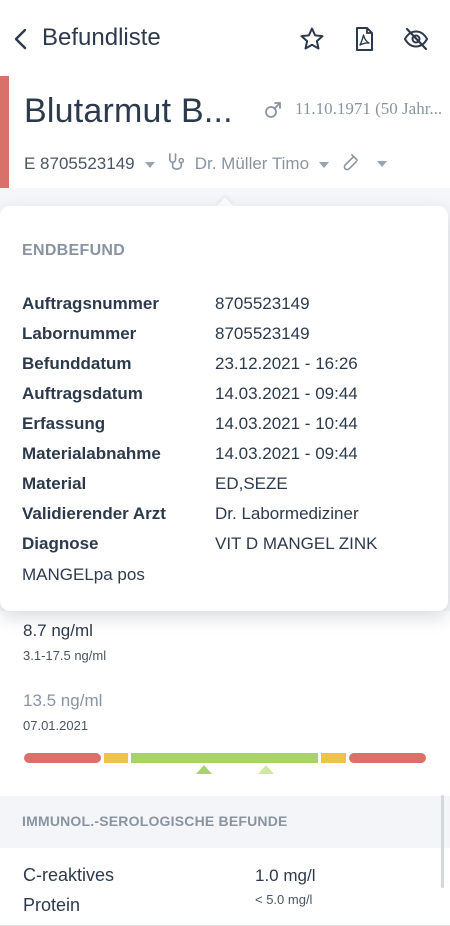 The image size is (450, 926). What do you see at coordinates (273, 110) in the screenshot?
I see `male-gender-icon` at bounding box center [273, 110].